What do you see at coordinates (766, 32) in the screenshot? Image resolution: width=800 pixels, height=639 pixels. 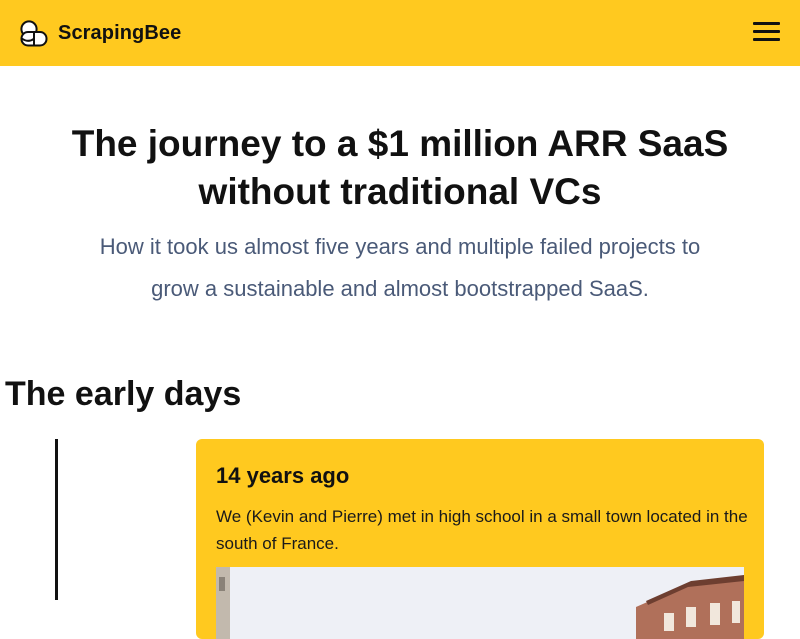 I see `hamburger-menu-button` at bounding box center [766, 32].